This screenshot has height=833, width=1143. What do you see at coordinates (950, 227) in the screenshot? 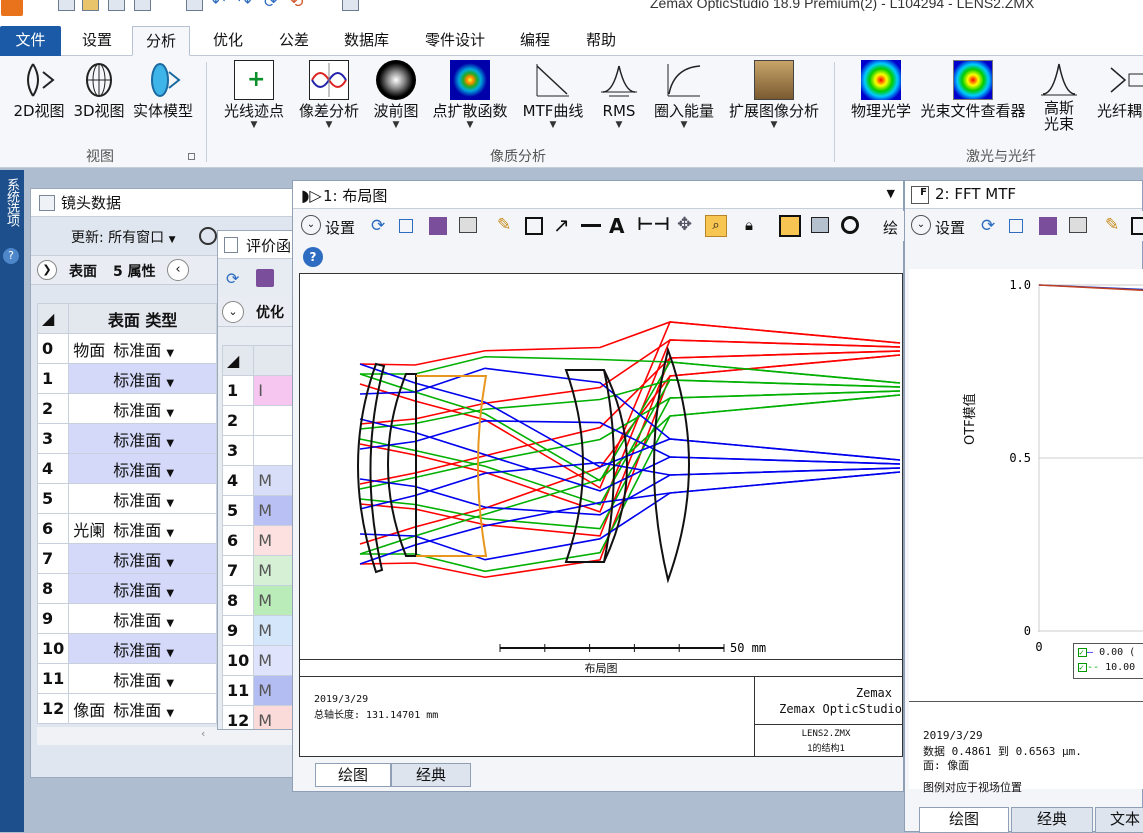
I see `mtf-settings-button: 设置` at bounding box center [950, 227].